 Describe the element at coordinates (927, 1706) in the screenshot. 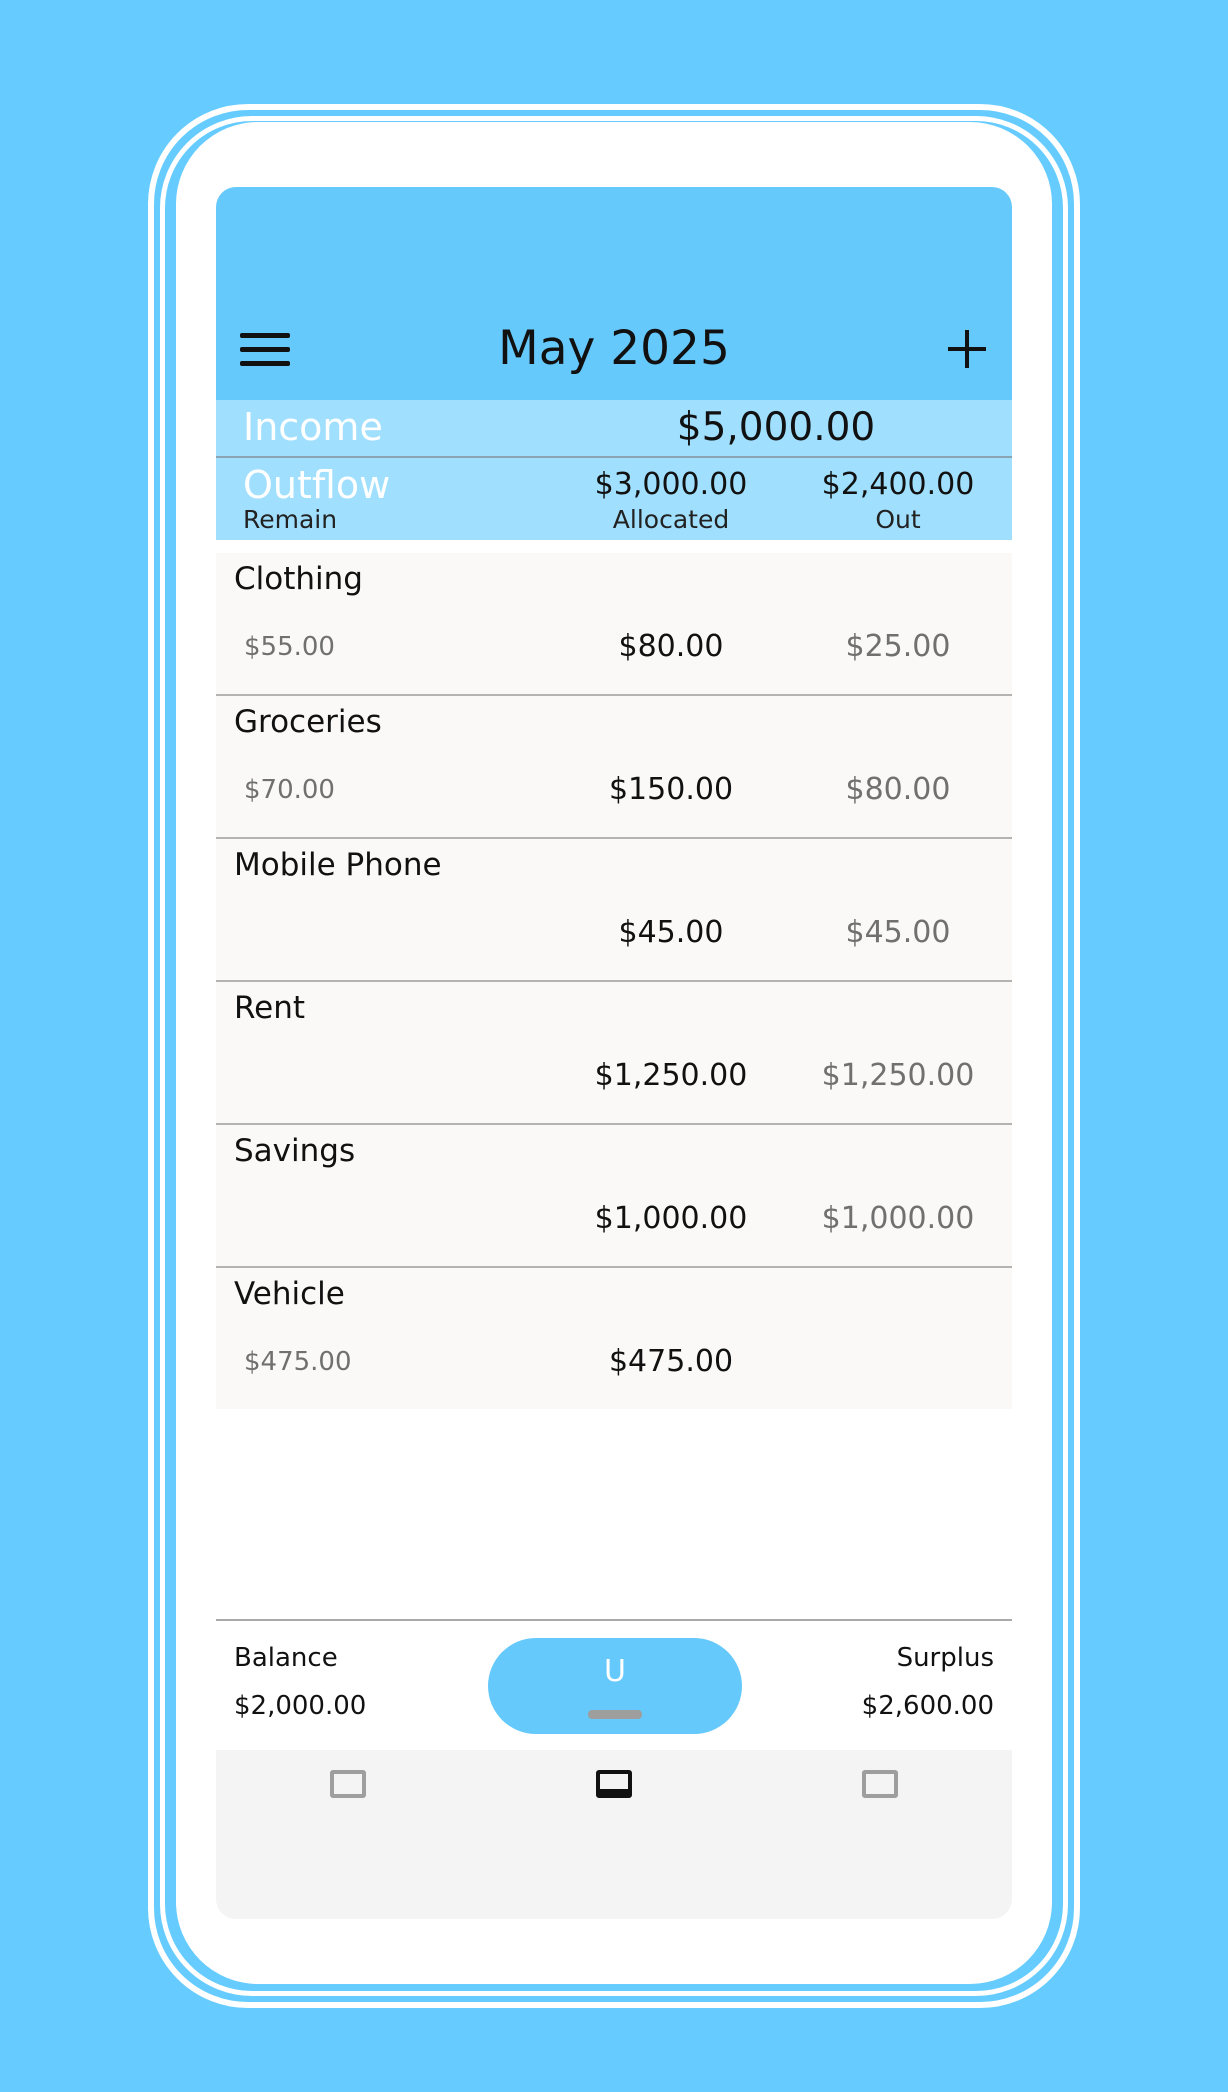

I see `surplus-value: $2,600.00` at that location.